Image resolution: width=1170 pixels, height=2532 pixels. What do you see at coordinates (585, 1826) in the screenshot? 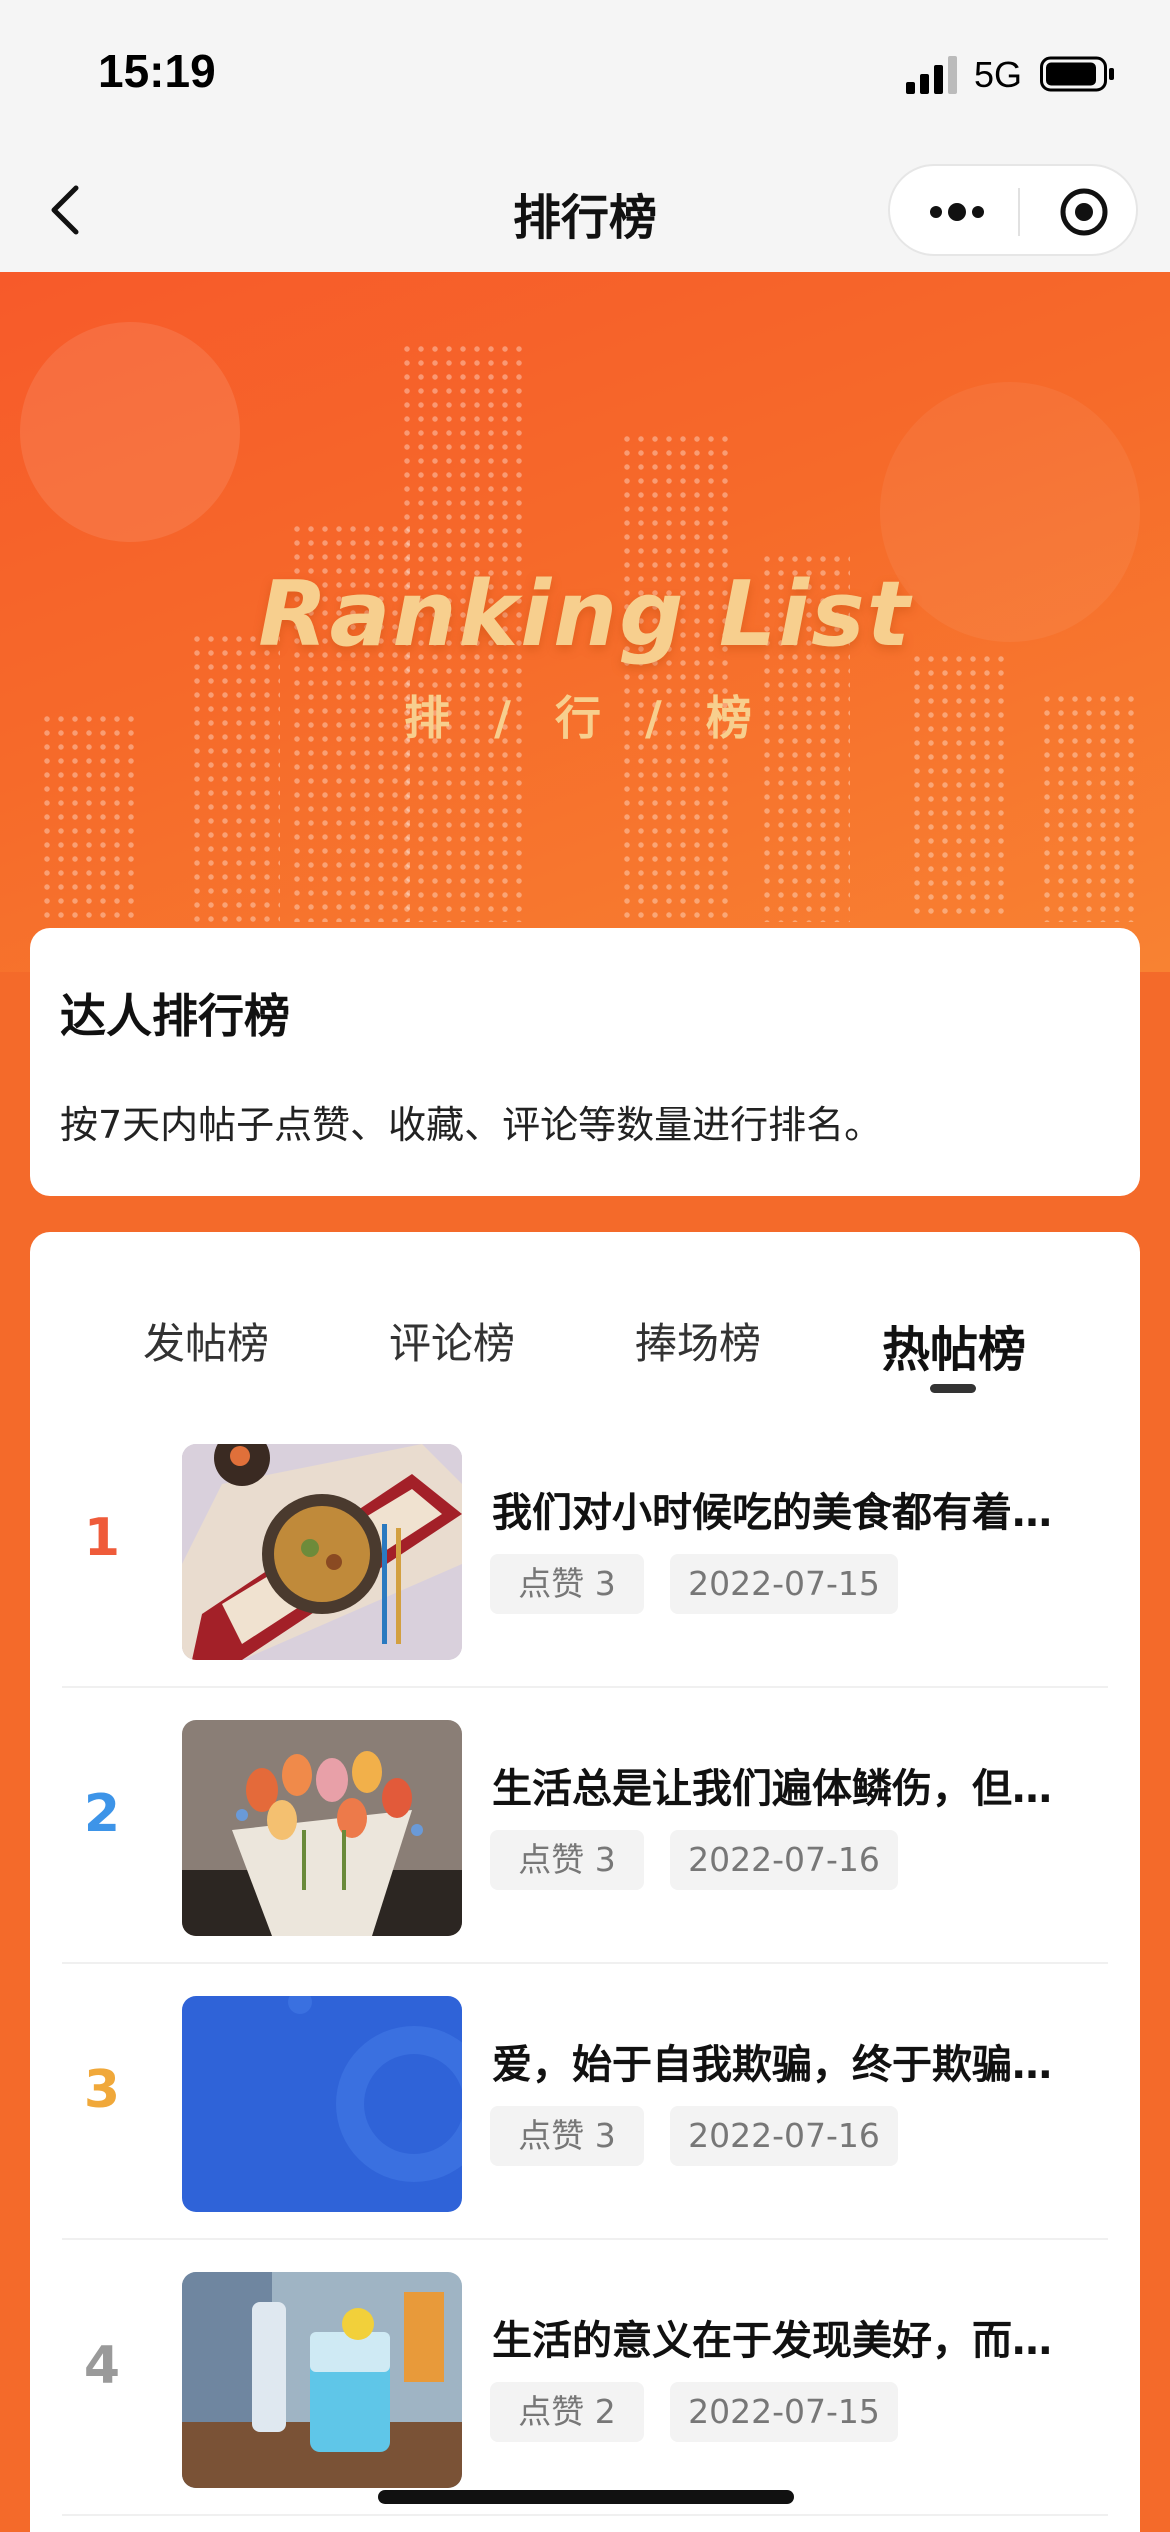
I see `ranking-row: 2 生活总是让我们遍体鳞伤，但… 点赞 3 2022-07-16` at bounding box center [585, 1826].